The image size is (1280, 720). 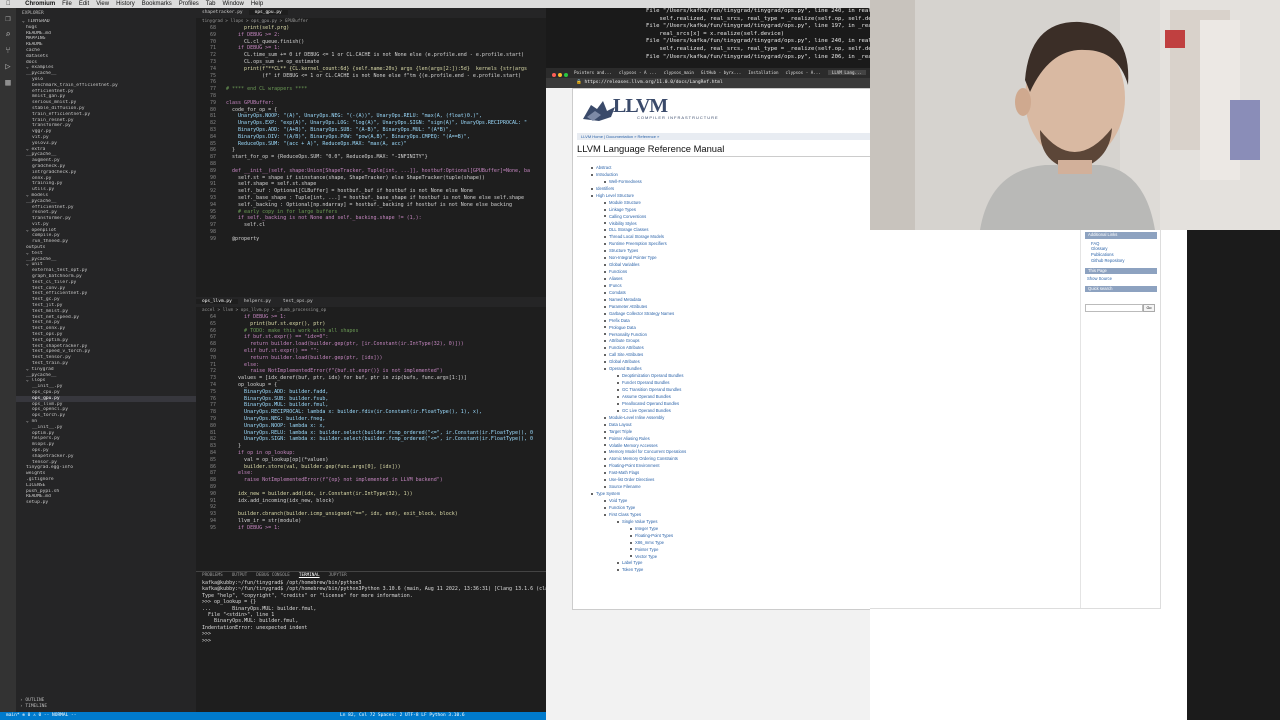 What do you see at coordinates (646, 382) in the screenshot?
I see `toc-link: Funclet Operand Bundles` at bounding box center [646, 382].